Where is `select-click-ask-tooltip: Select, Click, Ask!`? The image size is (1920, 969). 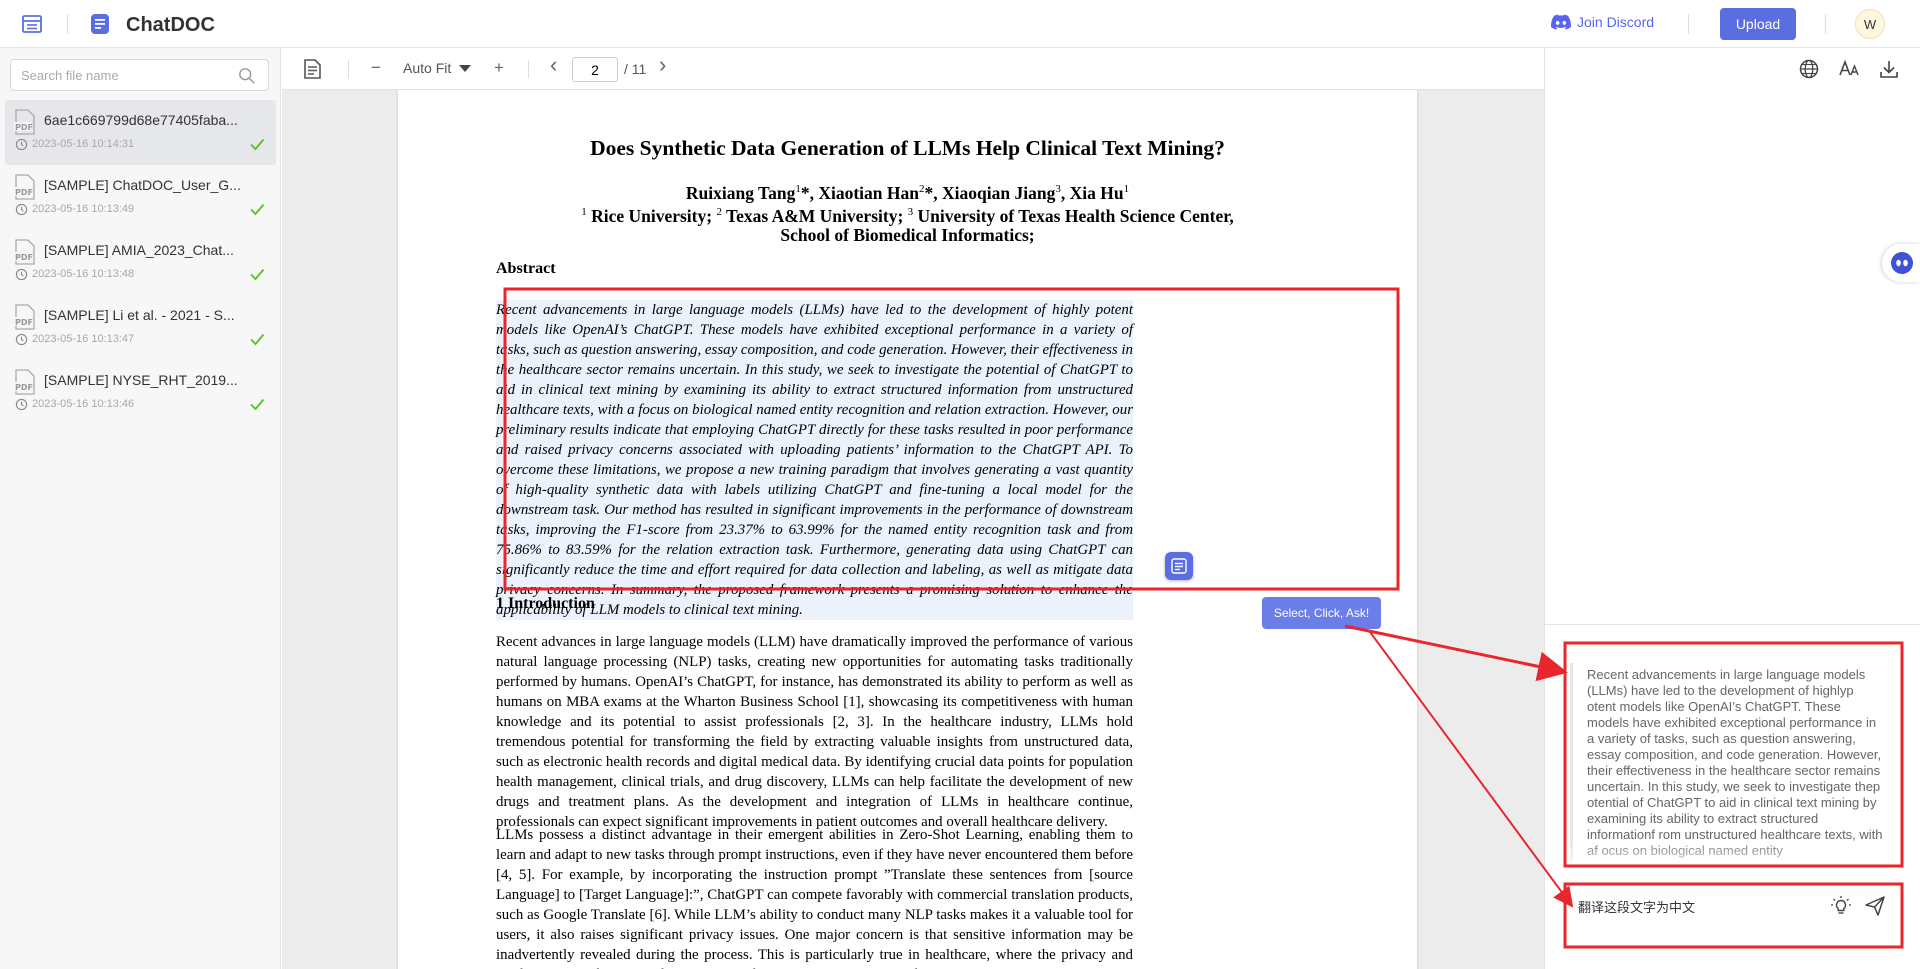
select-click-ask-tooltip: Select, Click, Ask! is located at coordinates (1321, 613).